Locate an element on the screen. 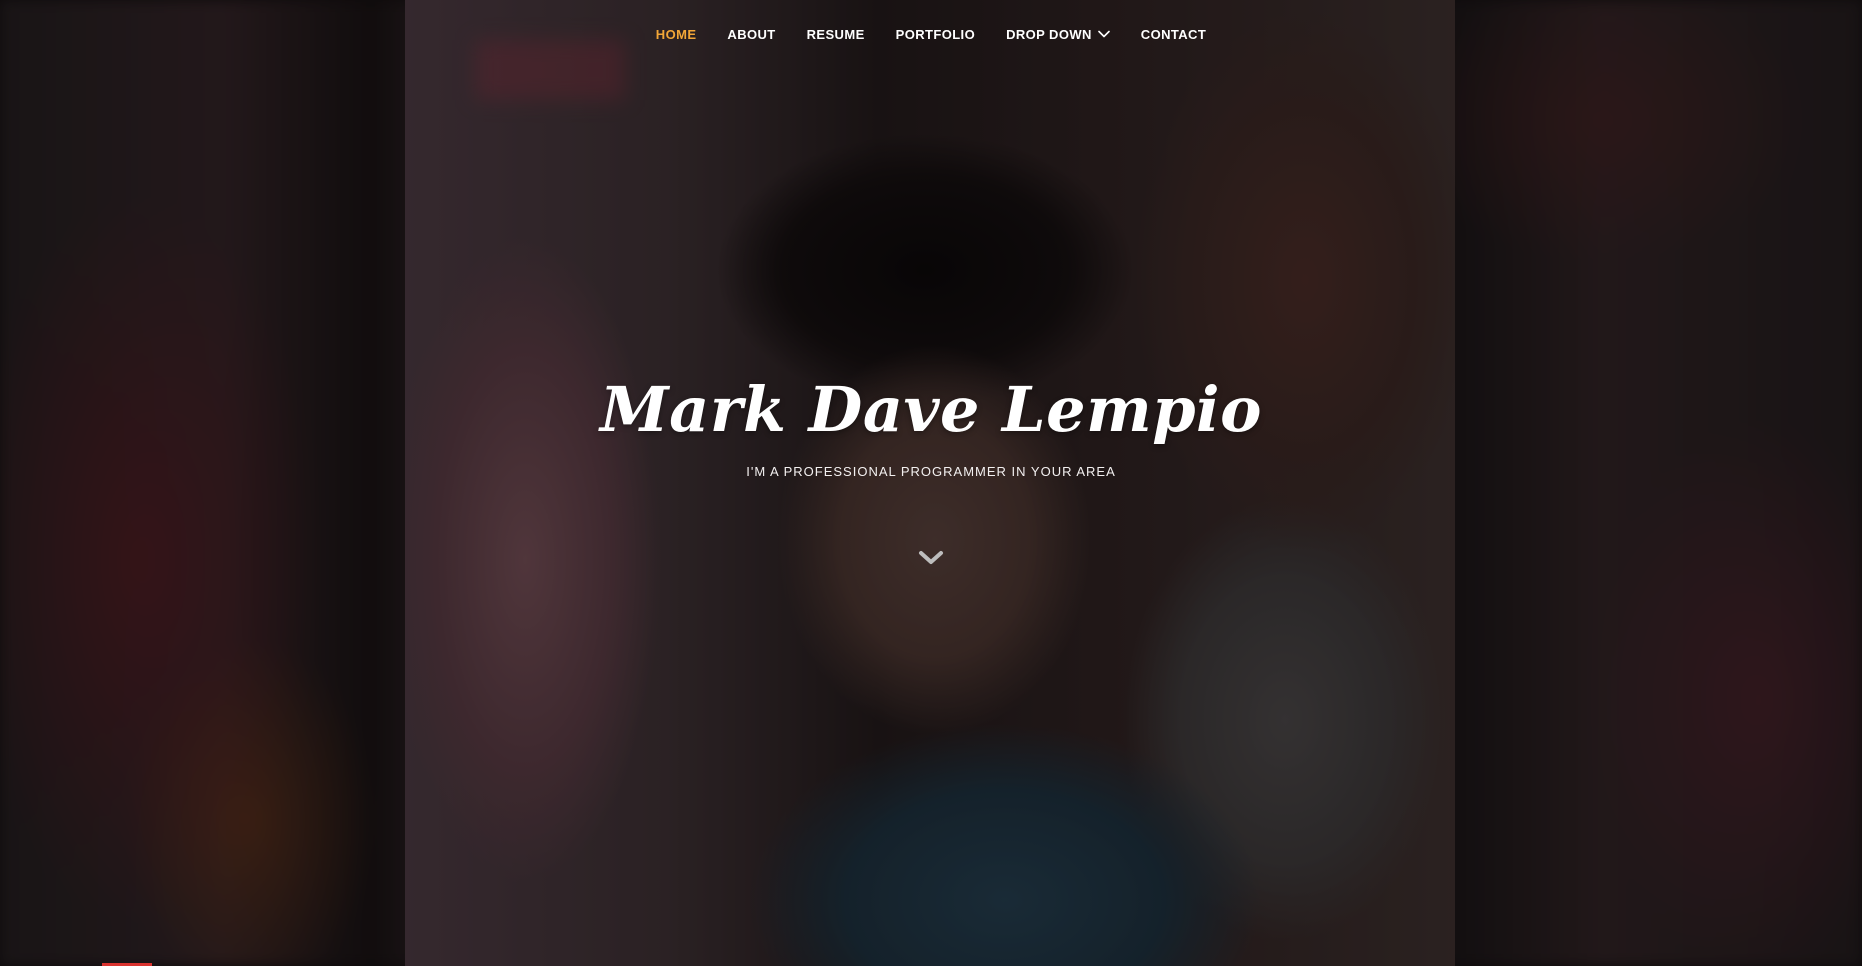  nav-item-portfolio: PORTFOLIO is located at coordinates (935, 34).